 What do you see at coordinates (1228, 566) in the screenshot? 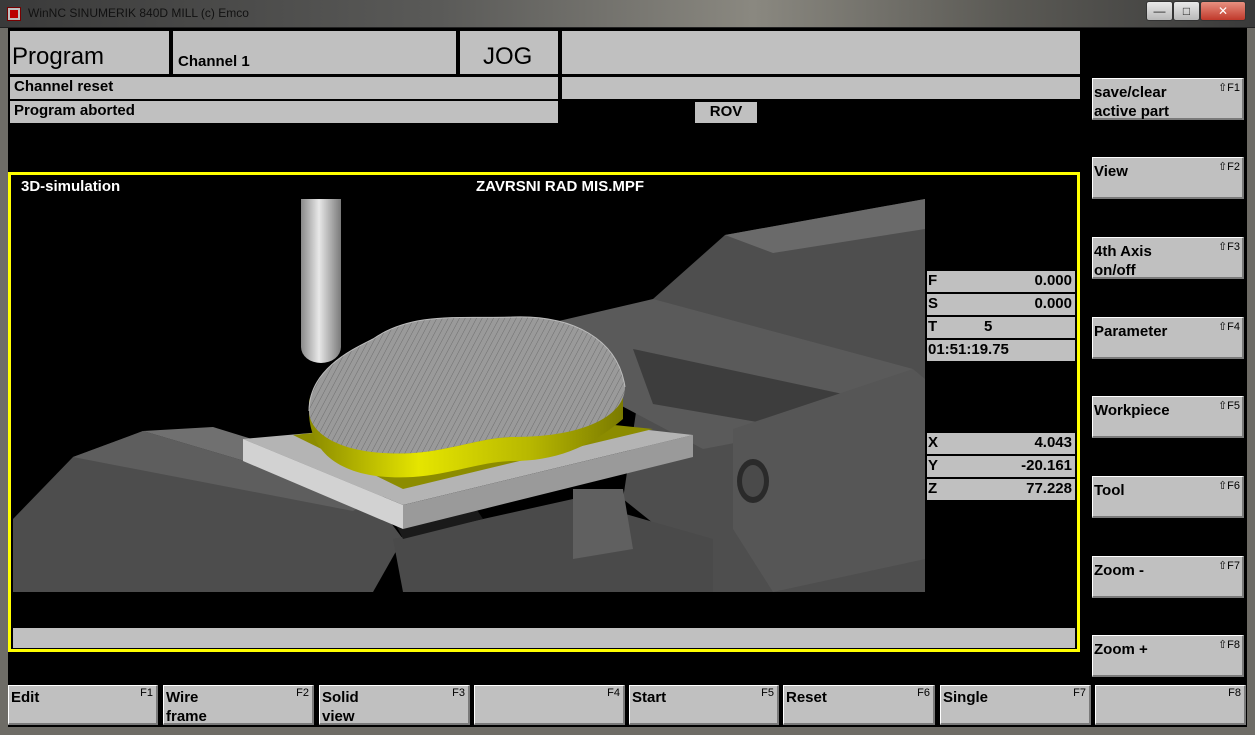
I see `softkey-number: ⇧F7` at bounding box center [1228, 566].